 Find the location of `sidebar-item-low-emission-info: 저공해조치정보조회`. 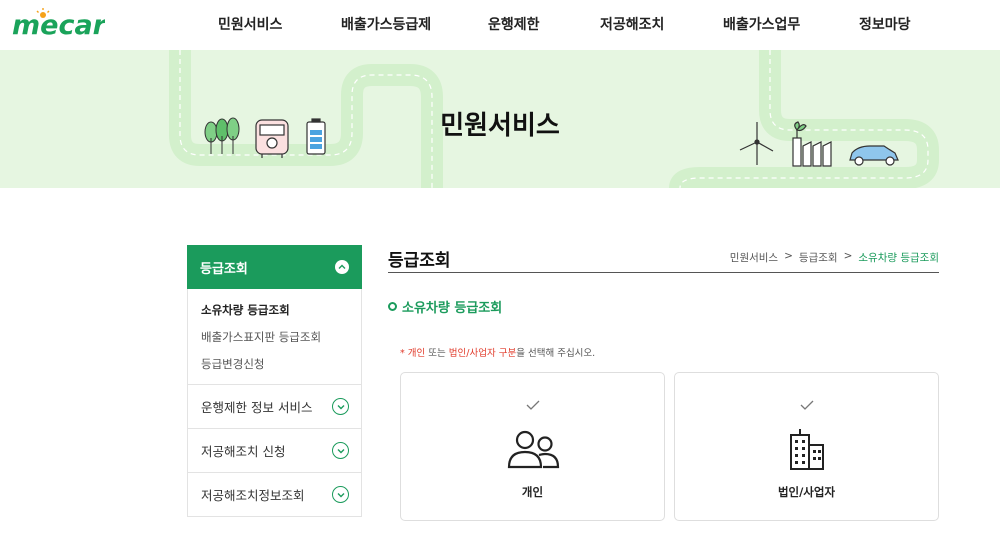

sidebar-item-low-emission-info: 저공해조치정보조회 is located at coordinates (274, 495).